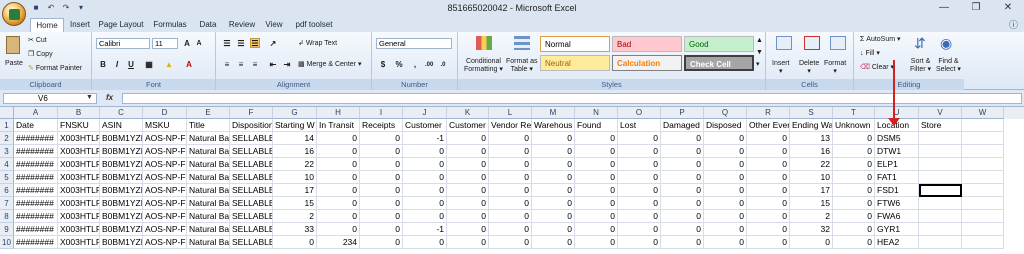 The width and height of the screenshot is (1024, 254). Describe the element at coordinates (553, 125) in the screenshot. I see `header-cell: Warehous` at that location.